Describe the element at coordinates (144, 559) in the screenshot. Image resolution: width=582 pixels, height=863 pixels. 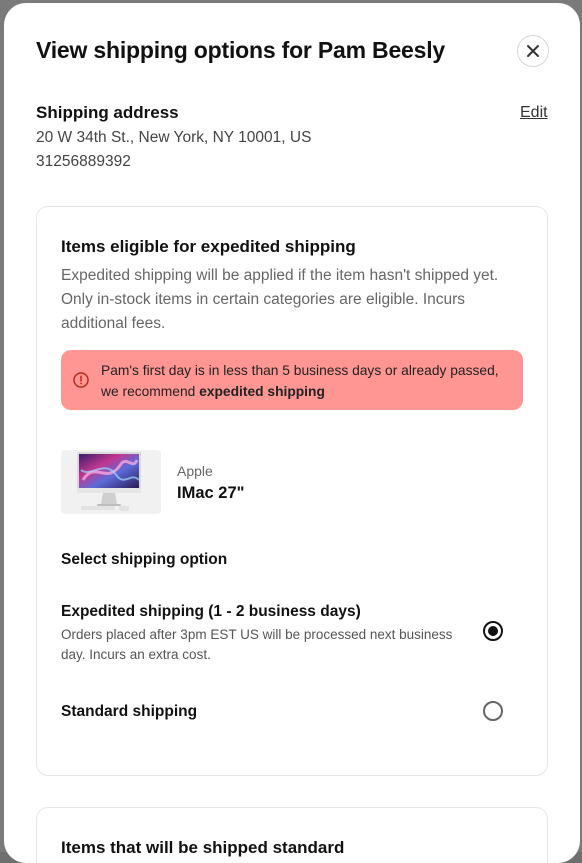
I see `select-shipping-heading: Select shipping option` at that location.